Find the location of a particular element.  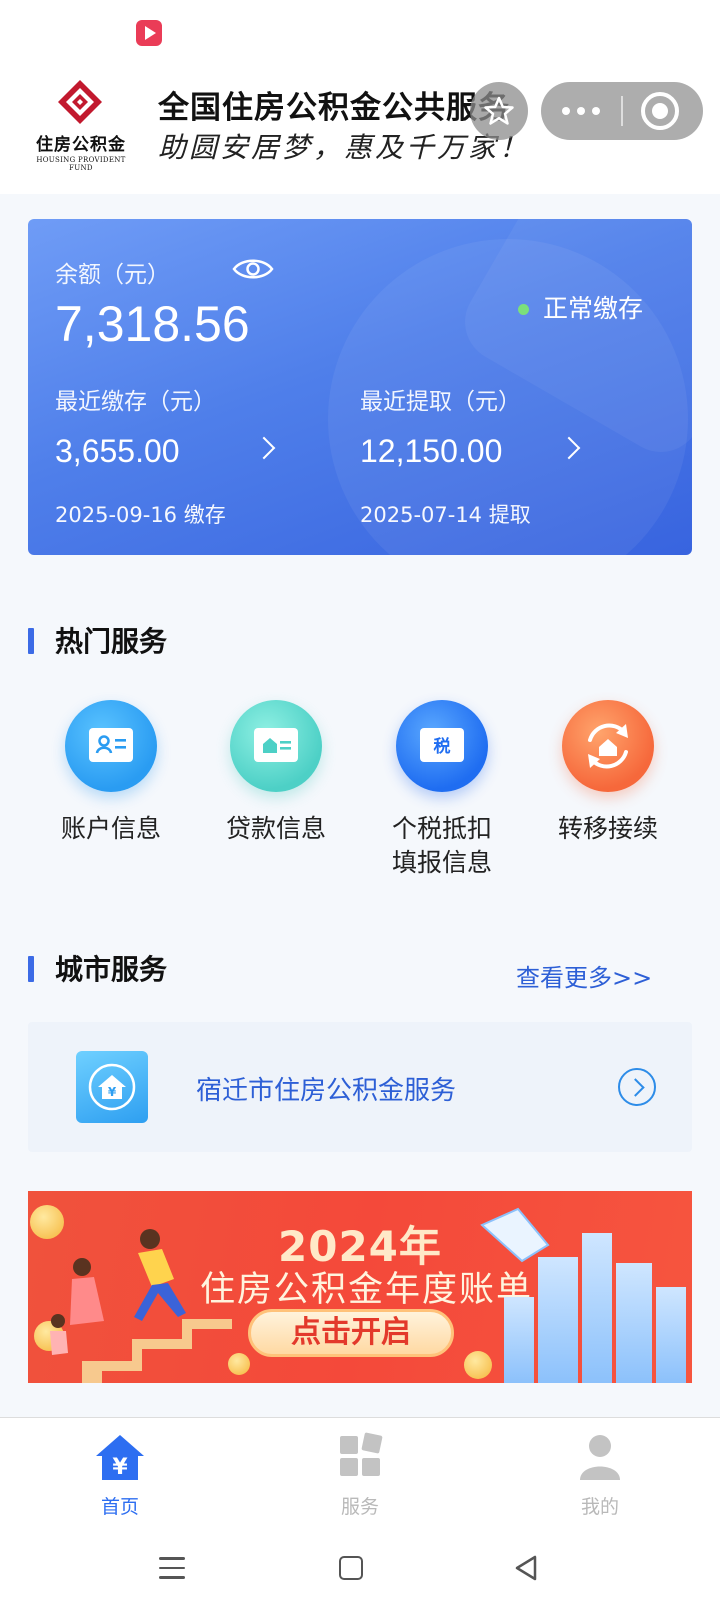

favorite-button is located at coordinates (499, 111).